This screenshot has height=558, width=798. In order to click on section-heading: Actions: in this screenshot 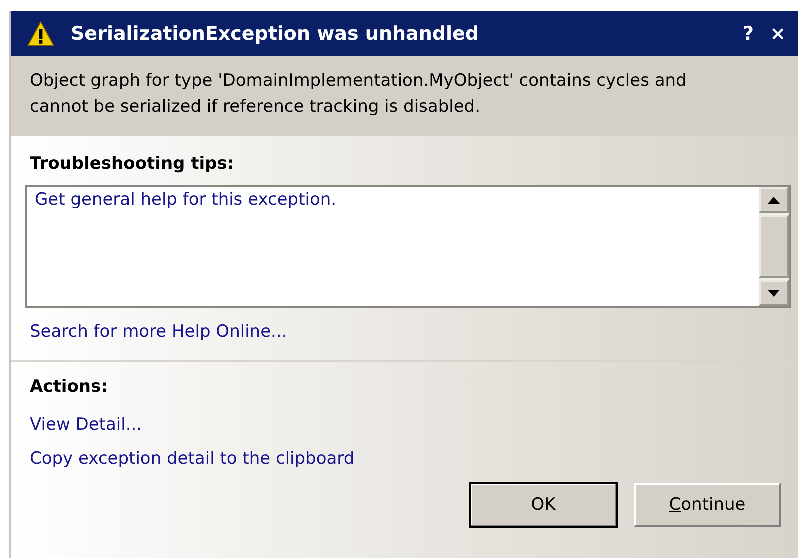, I will do `click(69, 387)`.